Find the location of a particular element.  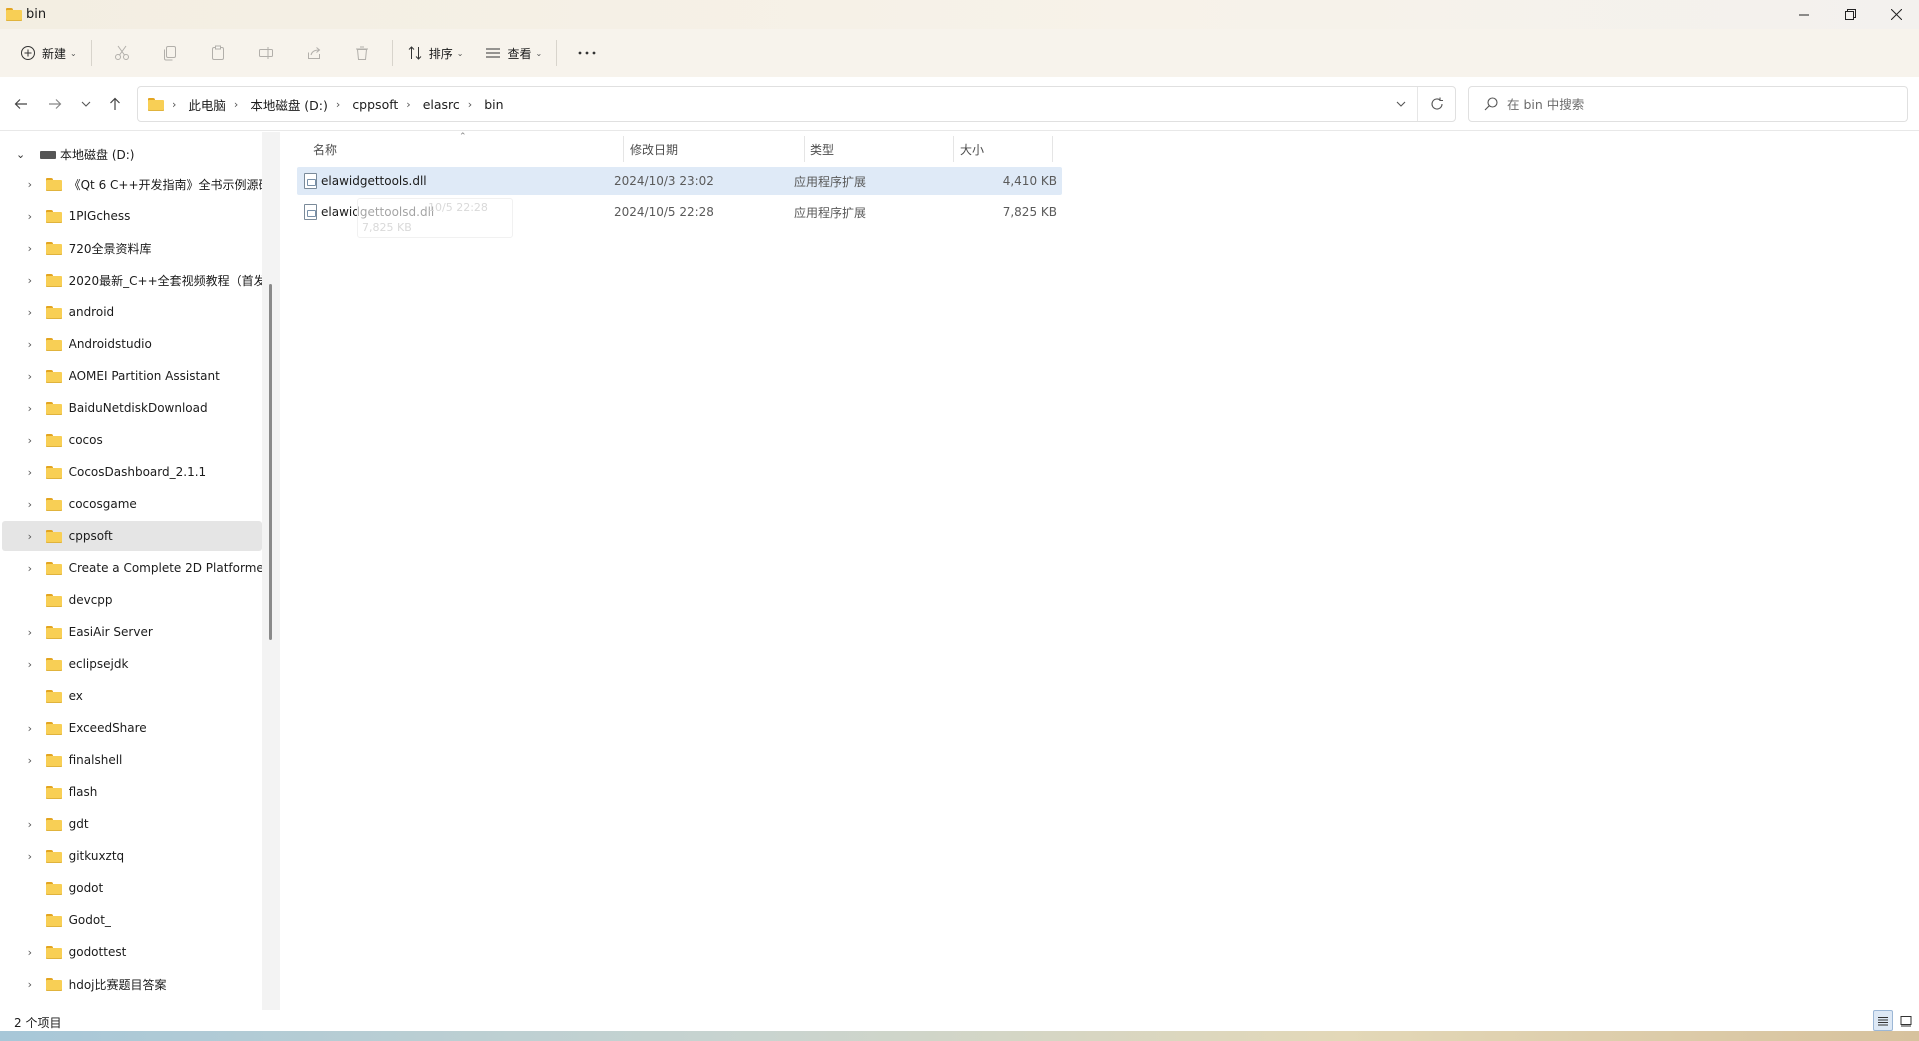

nav-folder-item: › 1PIGchess is located at coordinates (132, 216).